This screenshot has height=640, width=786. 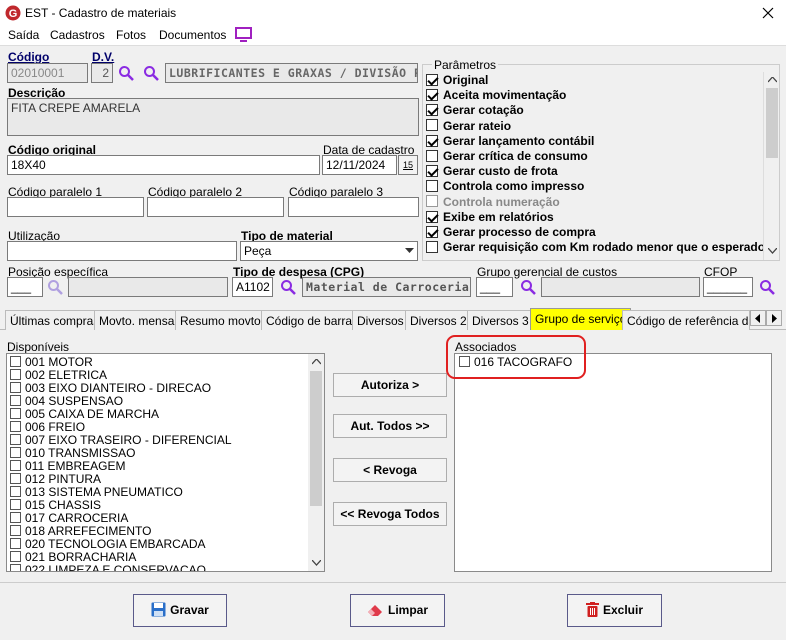 I want to click on menu-documentos: Documentos, so click(x=192, y=35).